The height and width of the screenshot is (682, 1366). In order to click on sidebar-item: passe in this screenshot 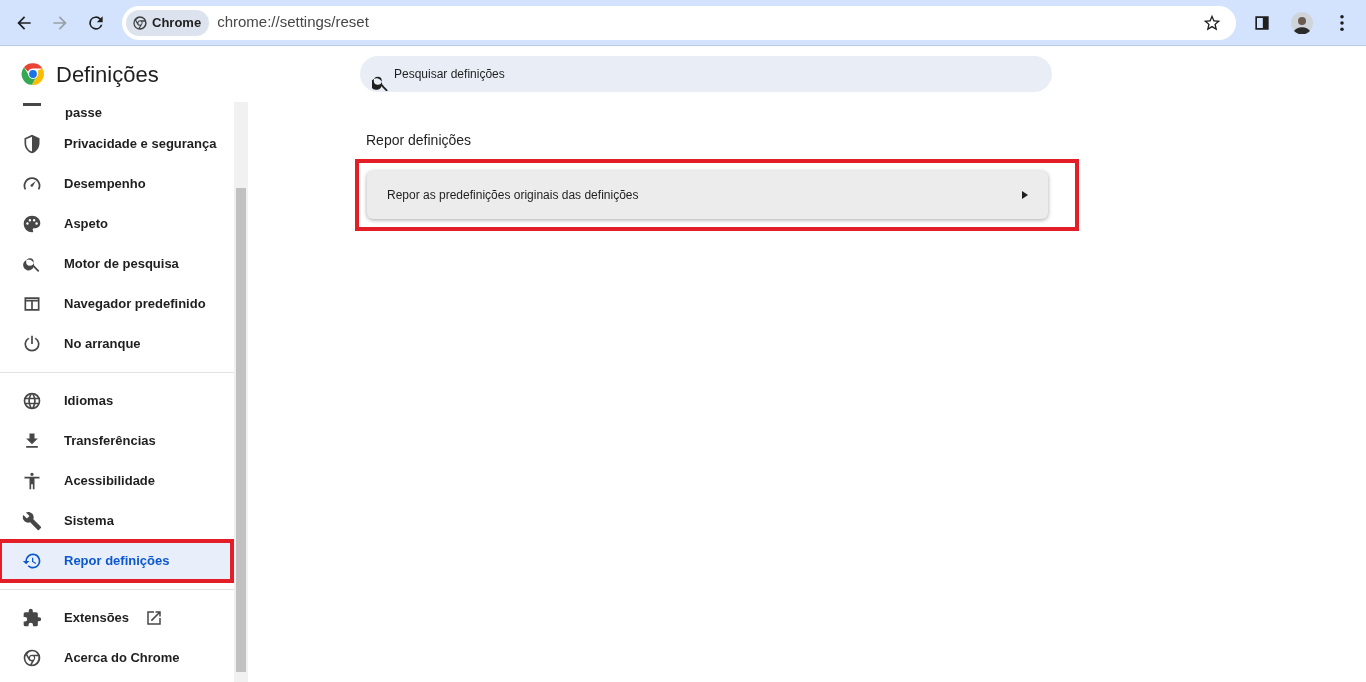, I will do `click(116, 113)`.